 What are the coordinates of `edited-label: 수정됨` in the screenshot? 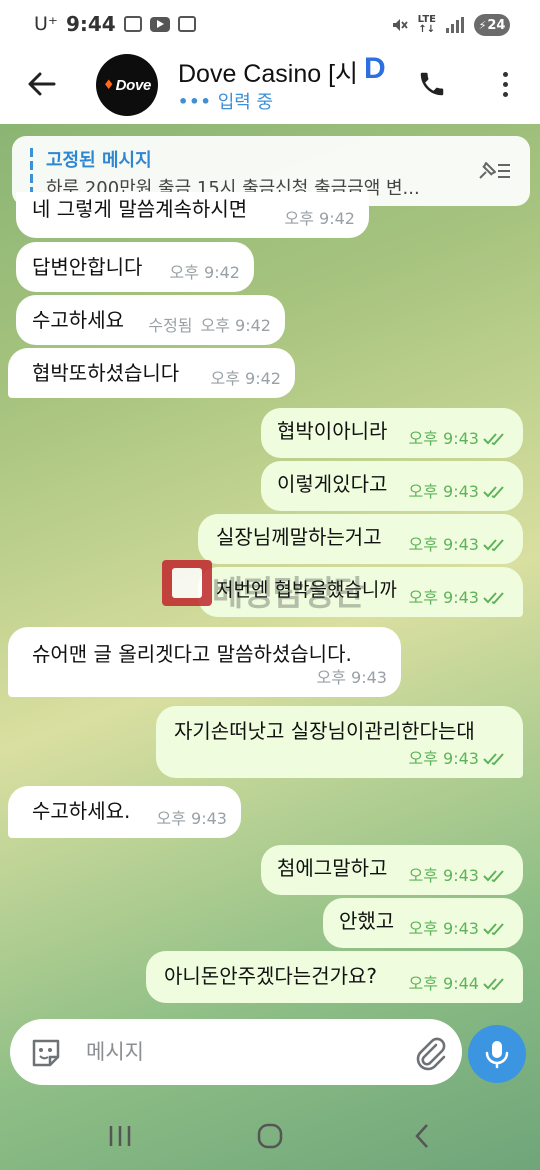 It's located at (170, 325).